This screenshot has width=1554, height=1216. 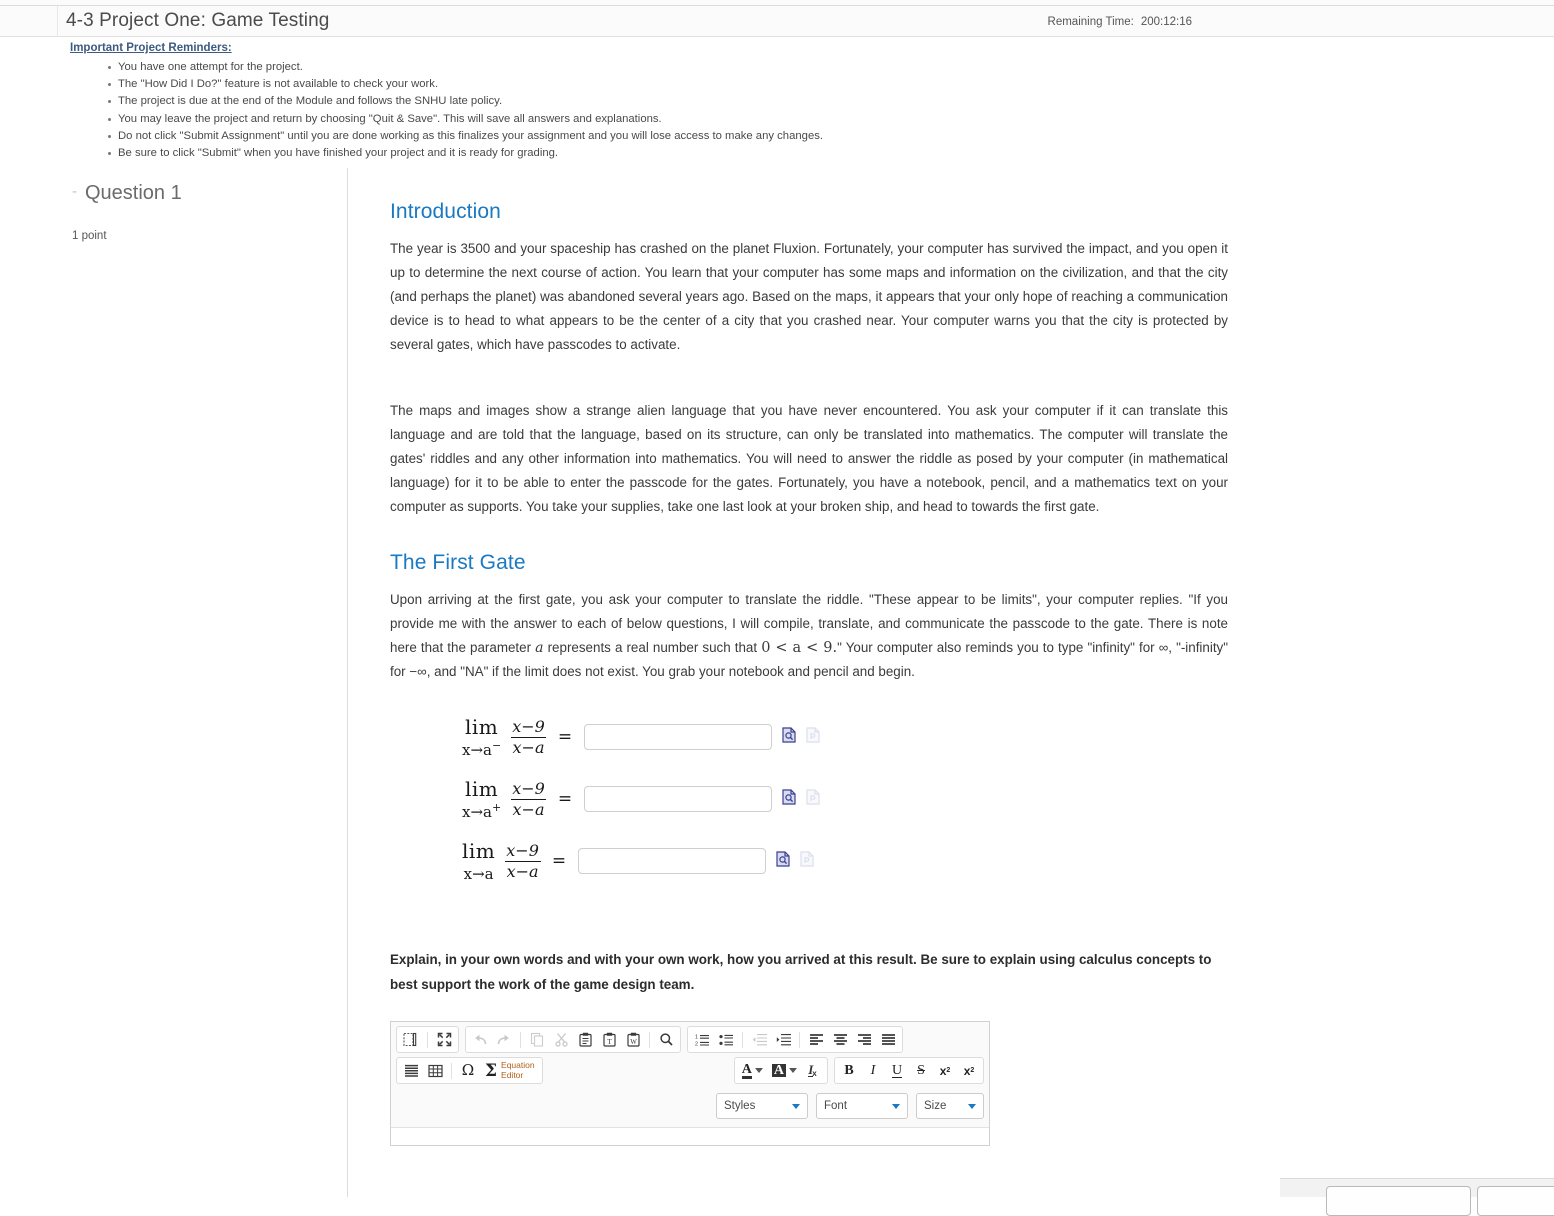 What do you see at coordinates (209, 193) in the screenshot?
I see `question-header: - Question 1` at bounding box center [209, 193].